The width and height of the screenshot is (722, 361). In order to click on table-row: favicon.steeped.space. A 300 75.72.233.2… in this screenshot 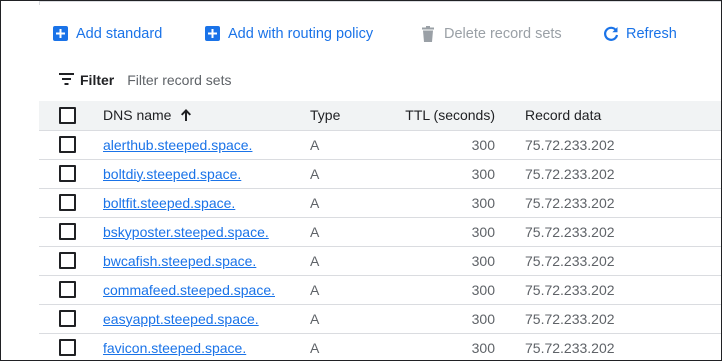, I will do `click(380, 346)`.